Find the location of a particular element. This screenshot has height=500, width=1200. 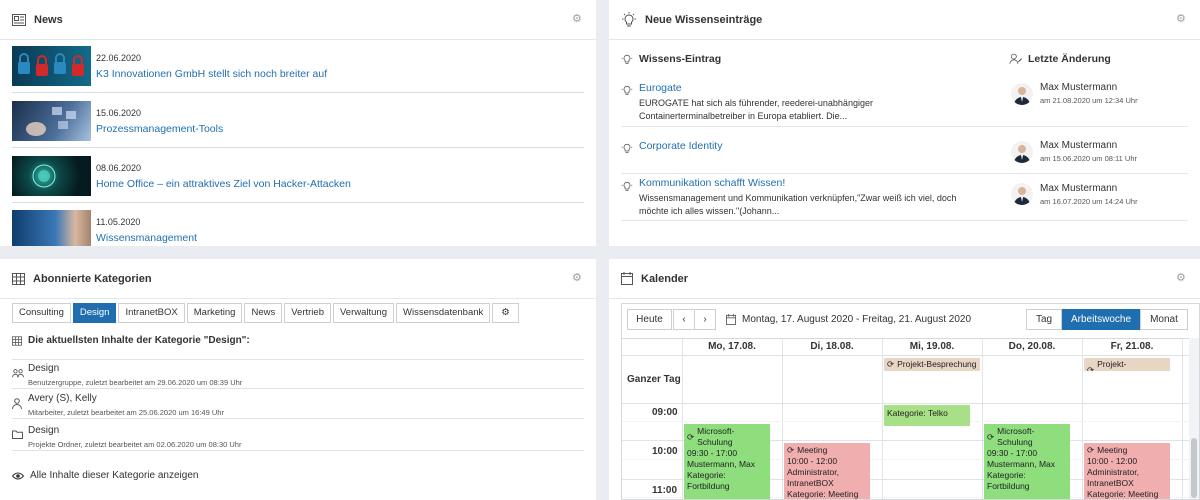

subscribed-title: Abonnierte Kategorien is located at coordinates (92, 278).